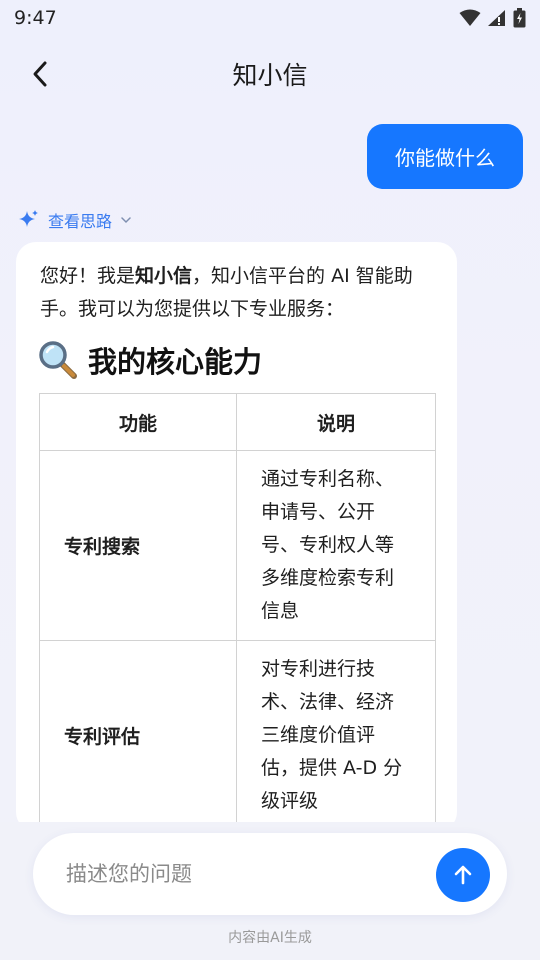 This screenshot has width=540, height=960. What do you see at coordinates (138, 735) in the screenshot?
I see `function-cell: 专利评估` at bounding box center [138, 735].